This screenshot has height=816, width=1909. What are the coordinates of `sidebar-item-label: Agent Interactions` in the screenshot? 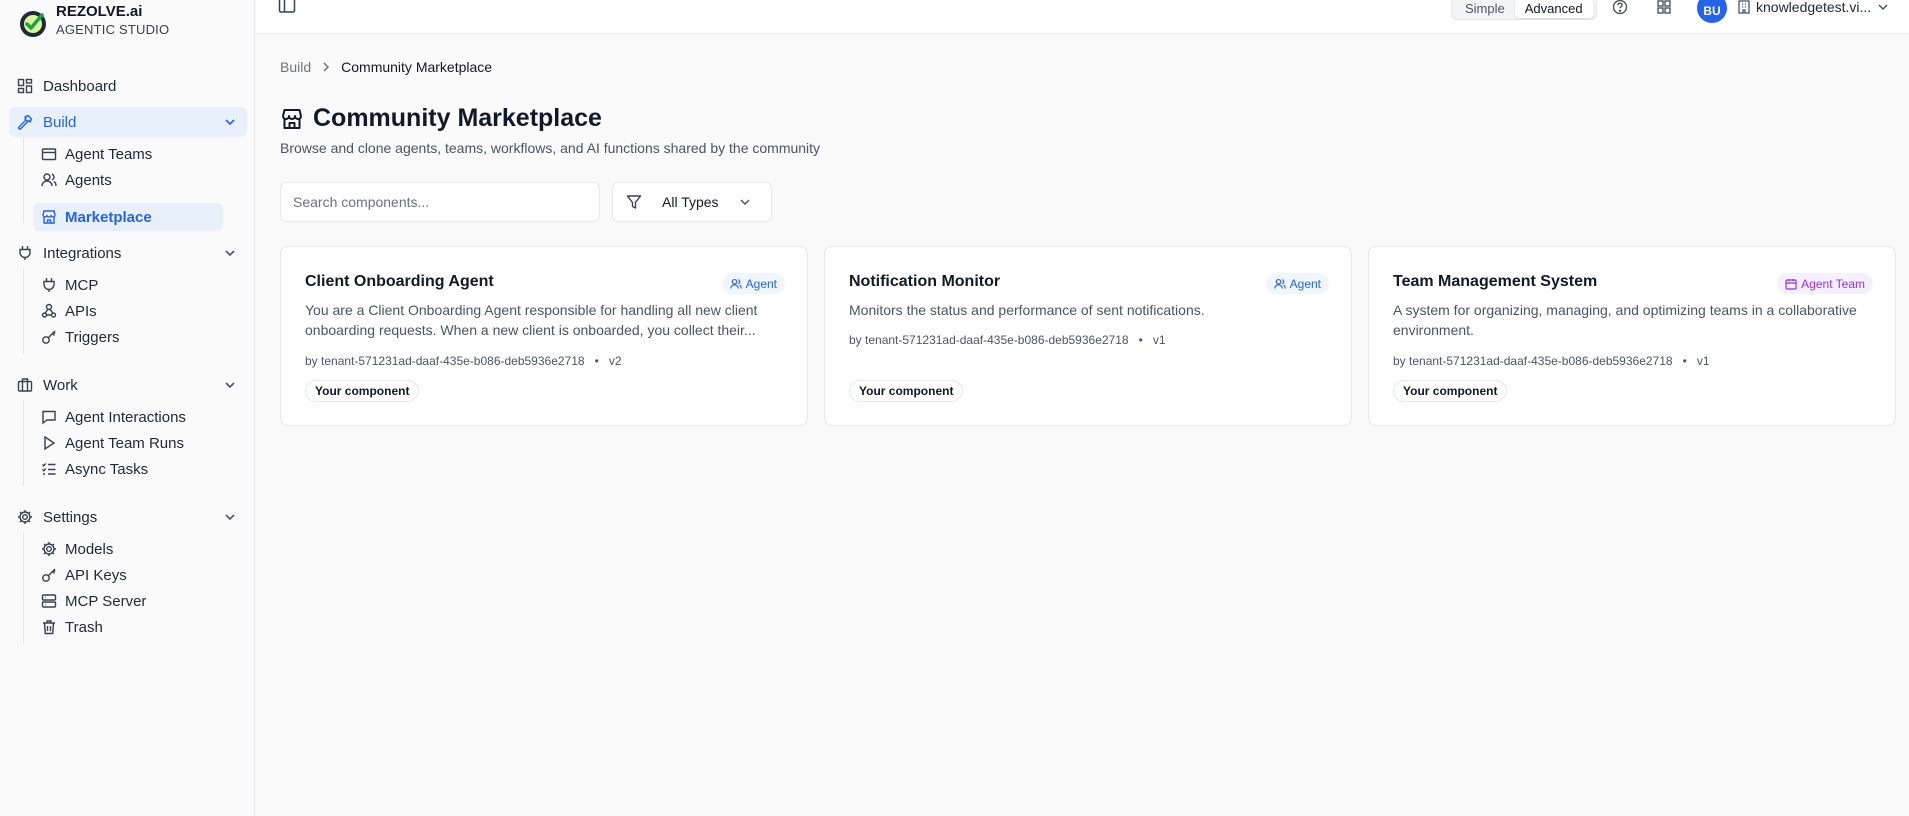 It's located at (125, 417).